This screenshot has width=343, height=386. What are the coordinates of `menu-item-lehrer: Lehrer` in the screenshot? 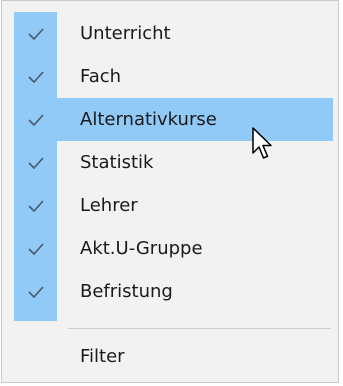 It's located at (173, 205).